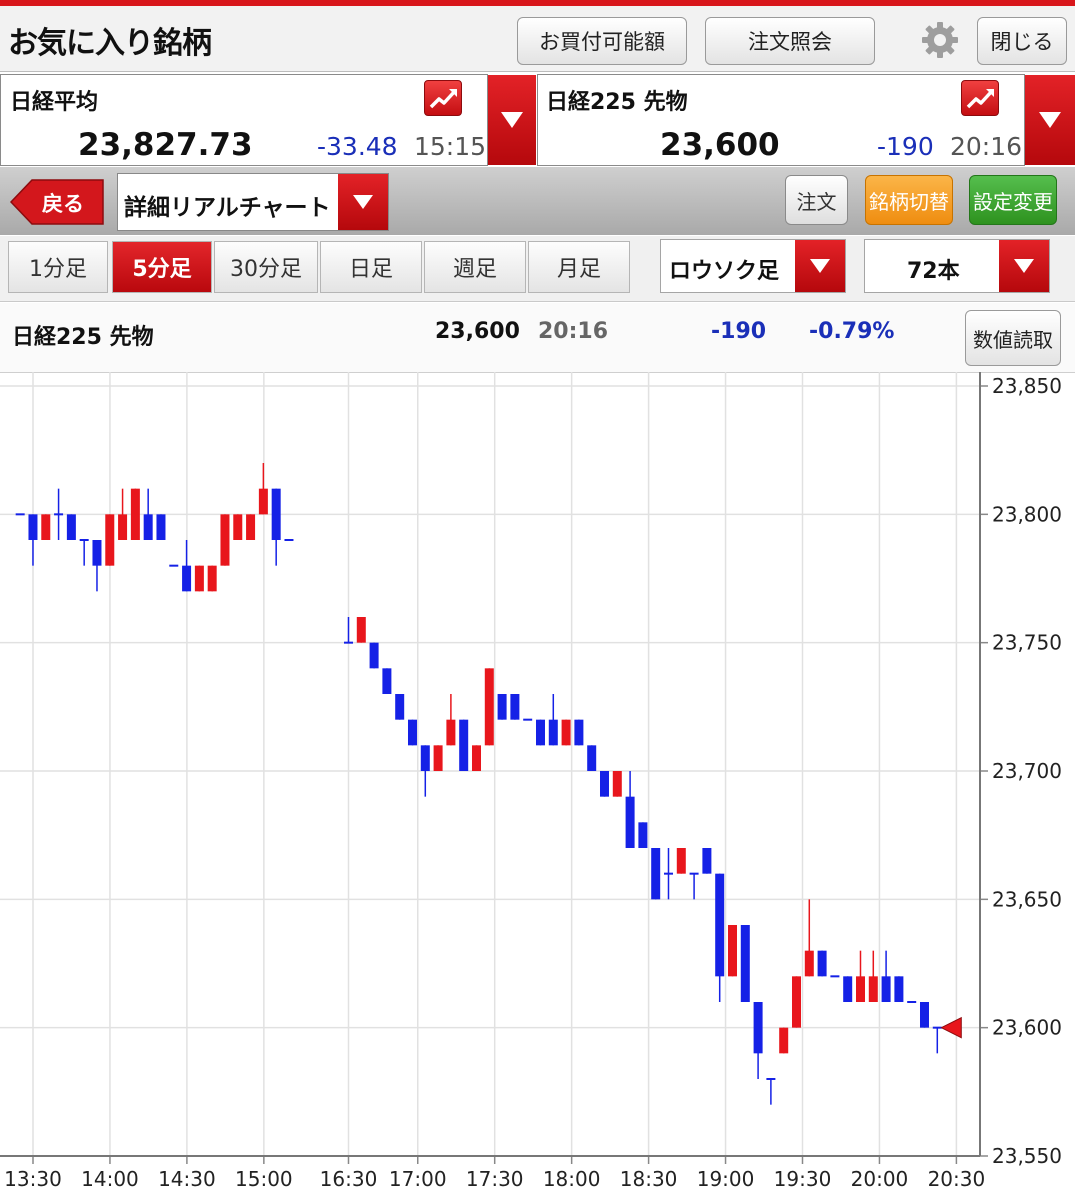  I want to click on back-button: 戻る, so click(57, 202).